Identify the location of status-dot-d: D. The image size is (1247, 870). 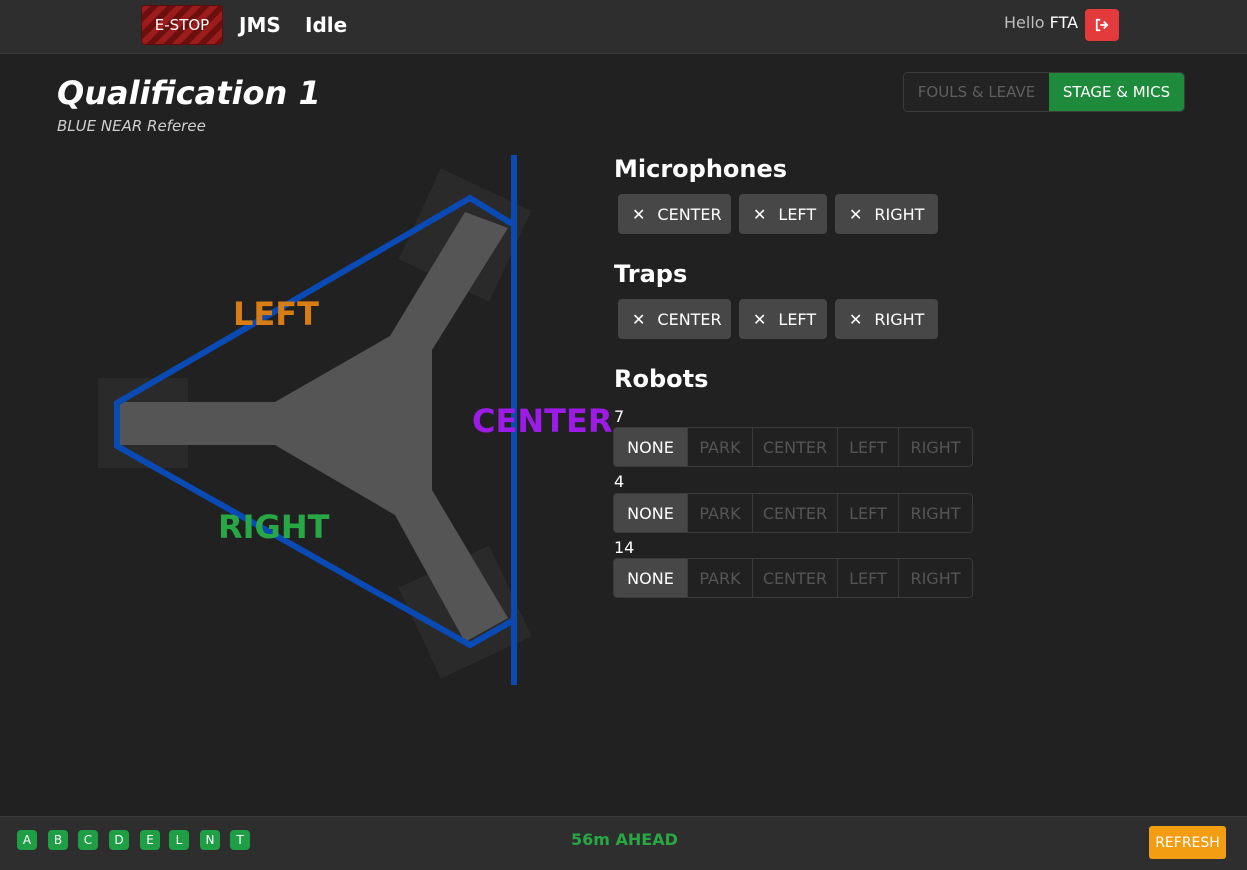
(119, 840).